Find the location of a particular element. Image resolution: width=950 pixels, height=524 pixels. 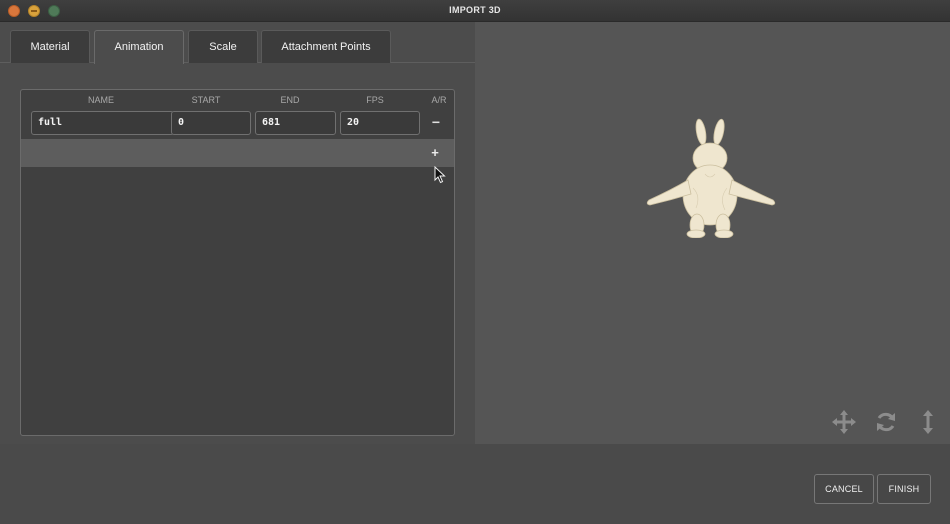

mouse-cursor-icon is located at coordinates (440, 175).